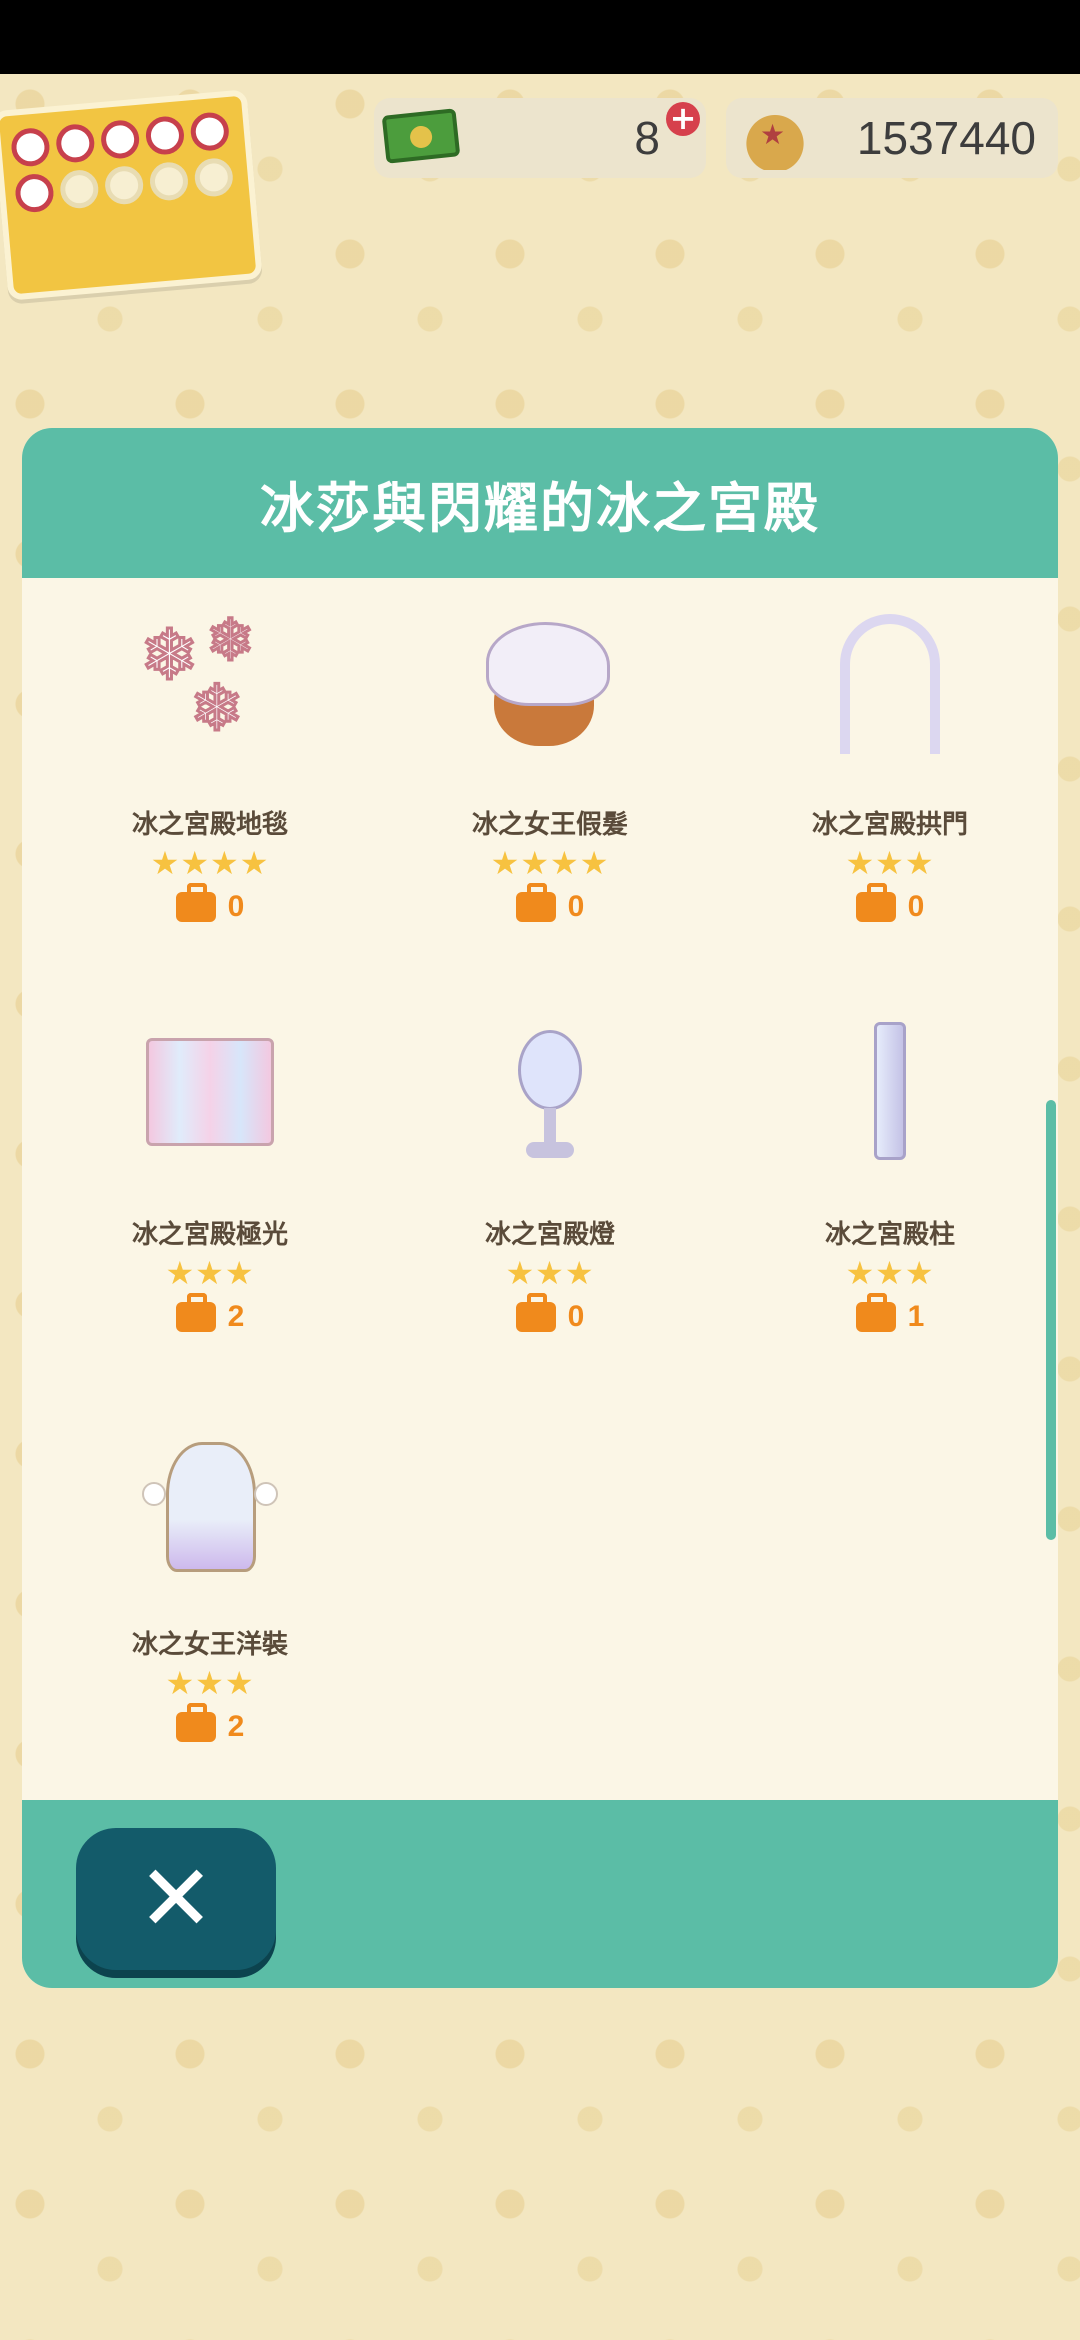  What do you see at coordinates (540, 1894) in the screenshot?
I see `modal-footer: ✕` at bounding box center [540, 1894].